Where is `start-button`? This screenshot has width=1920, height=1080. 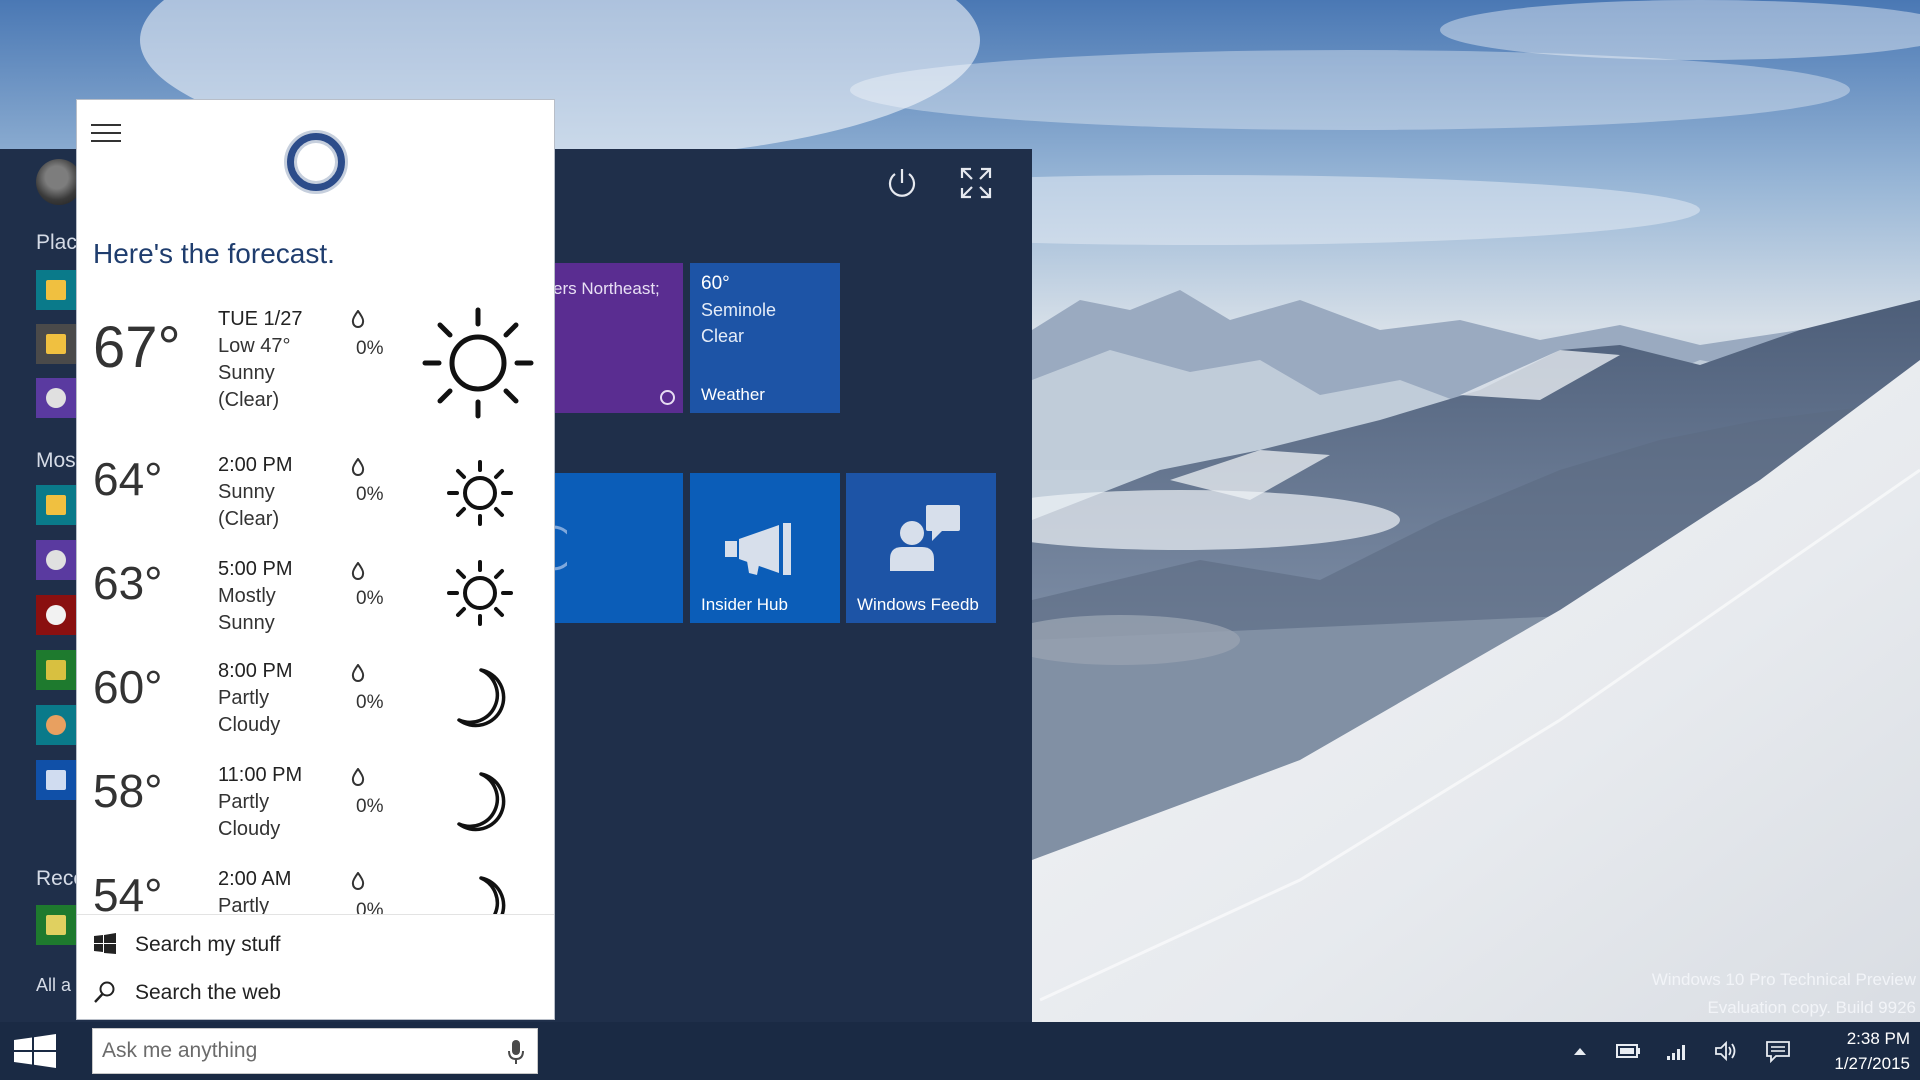
start-button is located at coordinates (35, 1051).